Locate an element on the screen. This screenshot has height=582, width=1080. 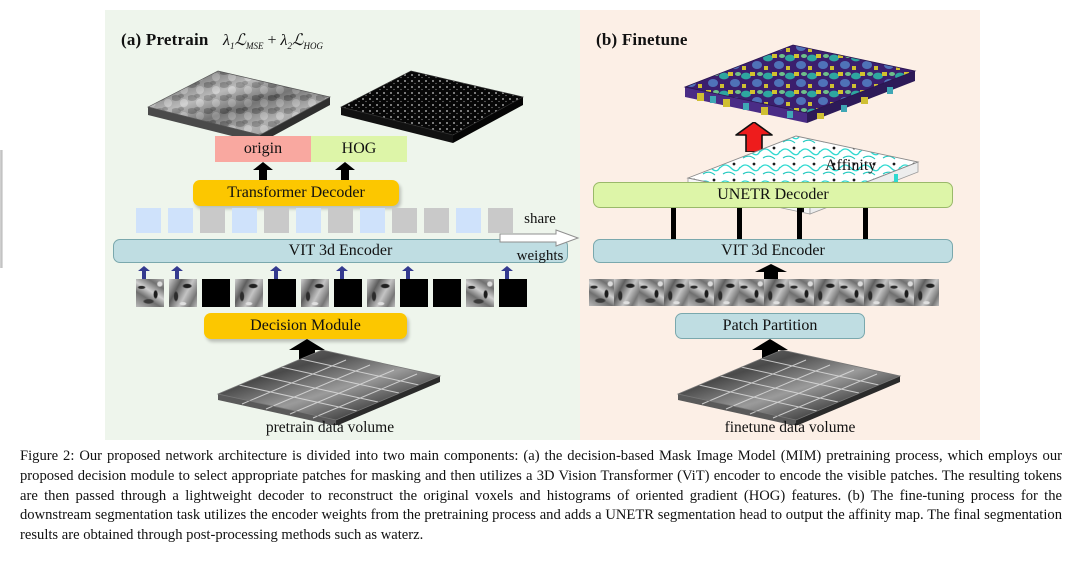
hog-reconstruction-slab is located at coordinates (432, 106).